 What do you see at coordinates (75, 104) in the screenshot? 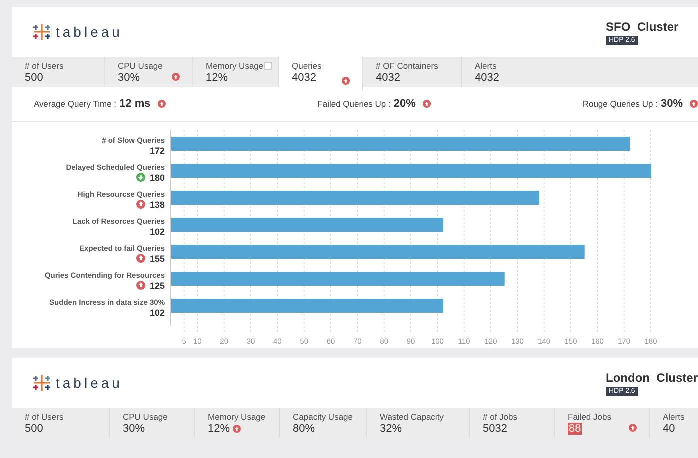
I see `metric-label: Average Query Time :` at bounding box center [75, 104].